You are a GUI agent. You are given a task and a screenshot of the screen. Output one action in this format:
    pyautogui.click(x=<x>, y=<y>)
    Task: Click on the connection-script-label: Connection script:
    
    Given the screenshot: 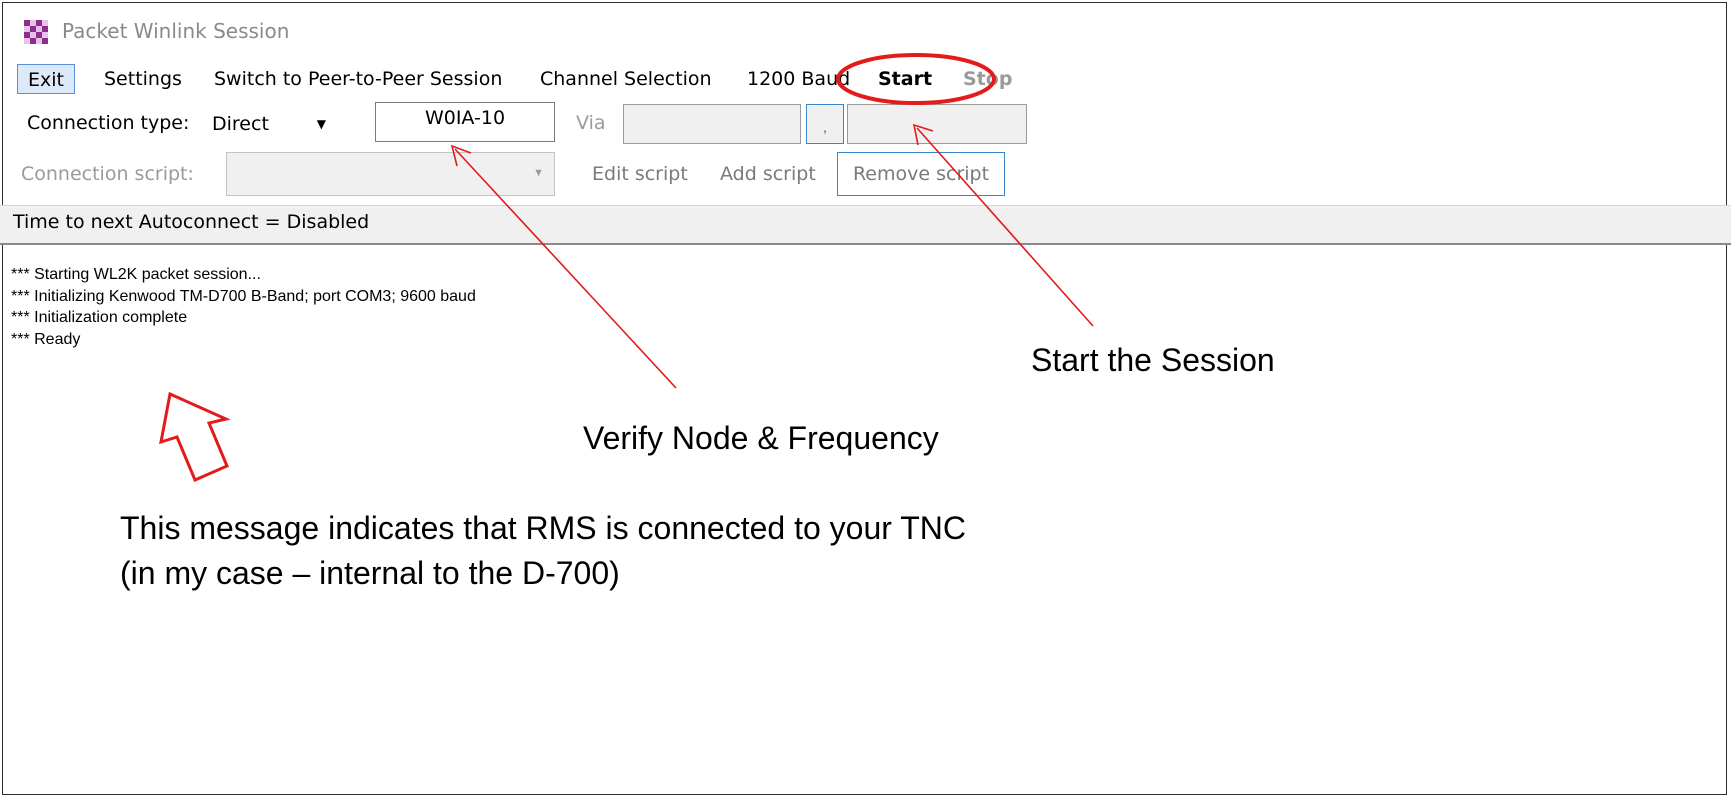 What is the action you would take?
    pyautogui.click(x=107, y=174)
    